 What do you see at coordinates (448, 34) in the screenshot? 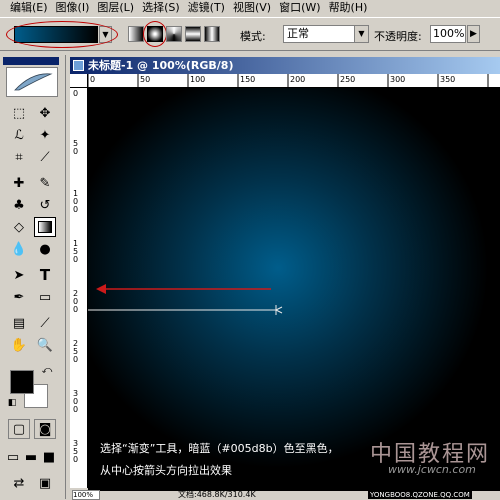
I see `opacity-input: 100%` at bounding box center [448, 34].